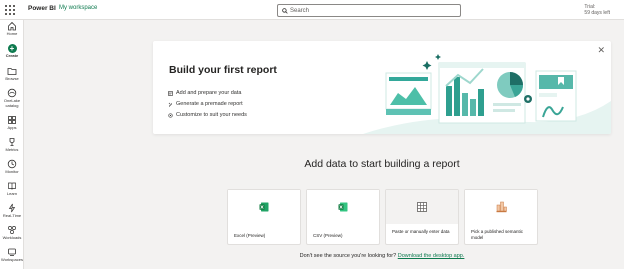 This screenshot has width=624, height=269. I want to click on apps-icon, so click(12, 120).